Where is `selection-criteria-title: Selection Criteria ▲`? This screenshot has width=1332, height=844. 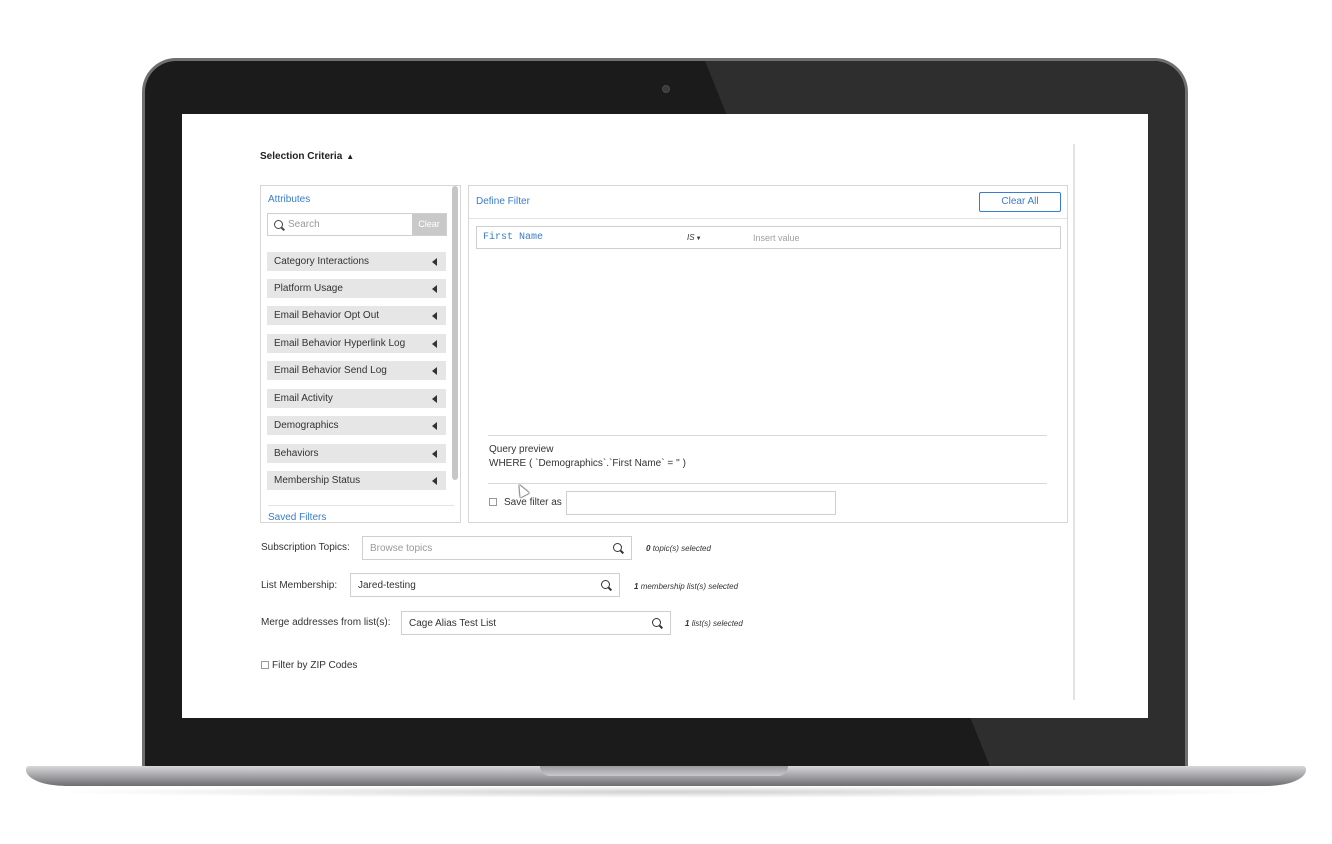 selection-criteria-title: Selection Criteria ▲ is located at coordinates (307, 156).